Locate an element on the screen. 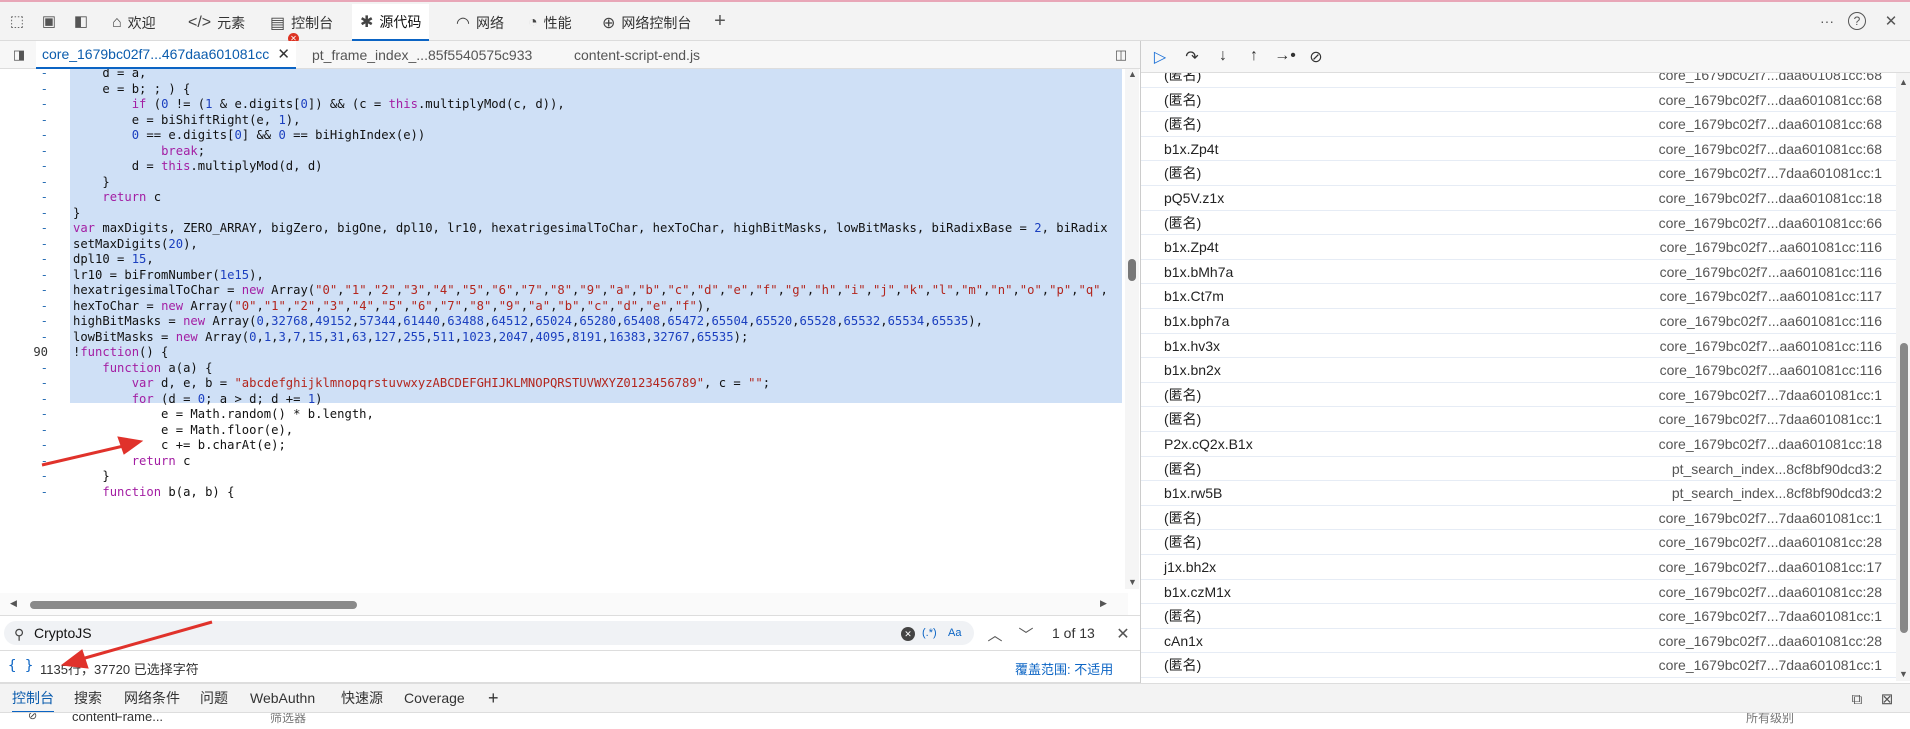  line-gutter: - is located at coordinates (24, 492).